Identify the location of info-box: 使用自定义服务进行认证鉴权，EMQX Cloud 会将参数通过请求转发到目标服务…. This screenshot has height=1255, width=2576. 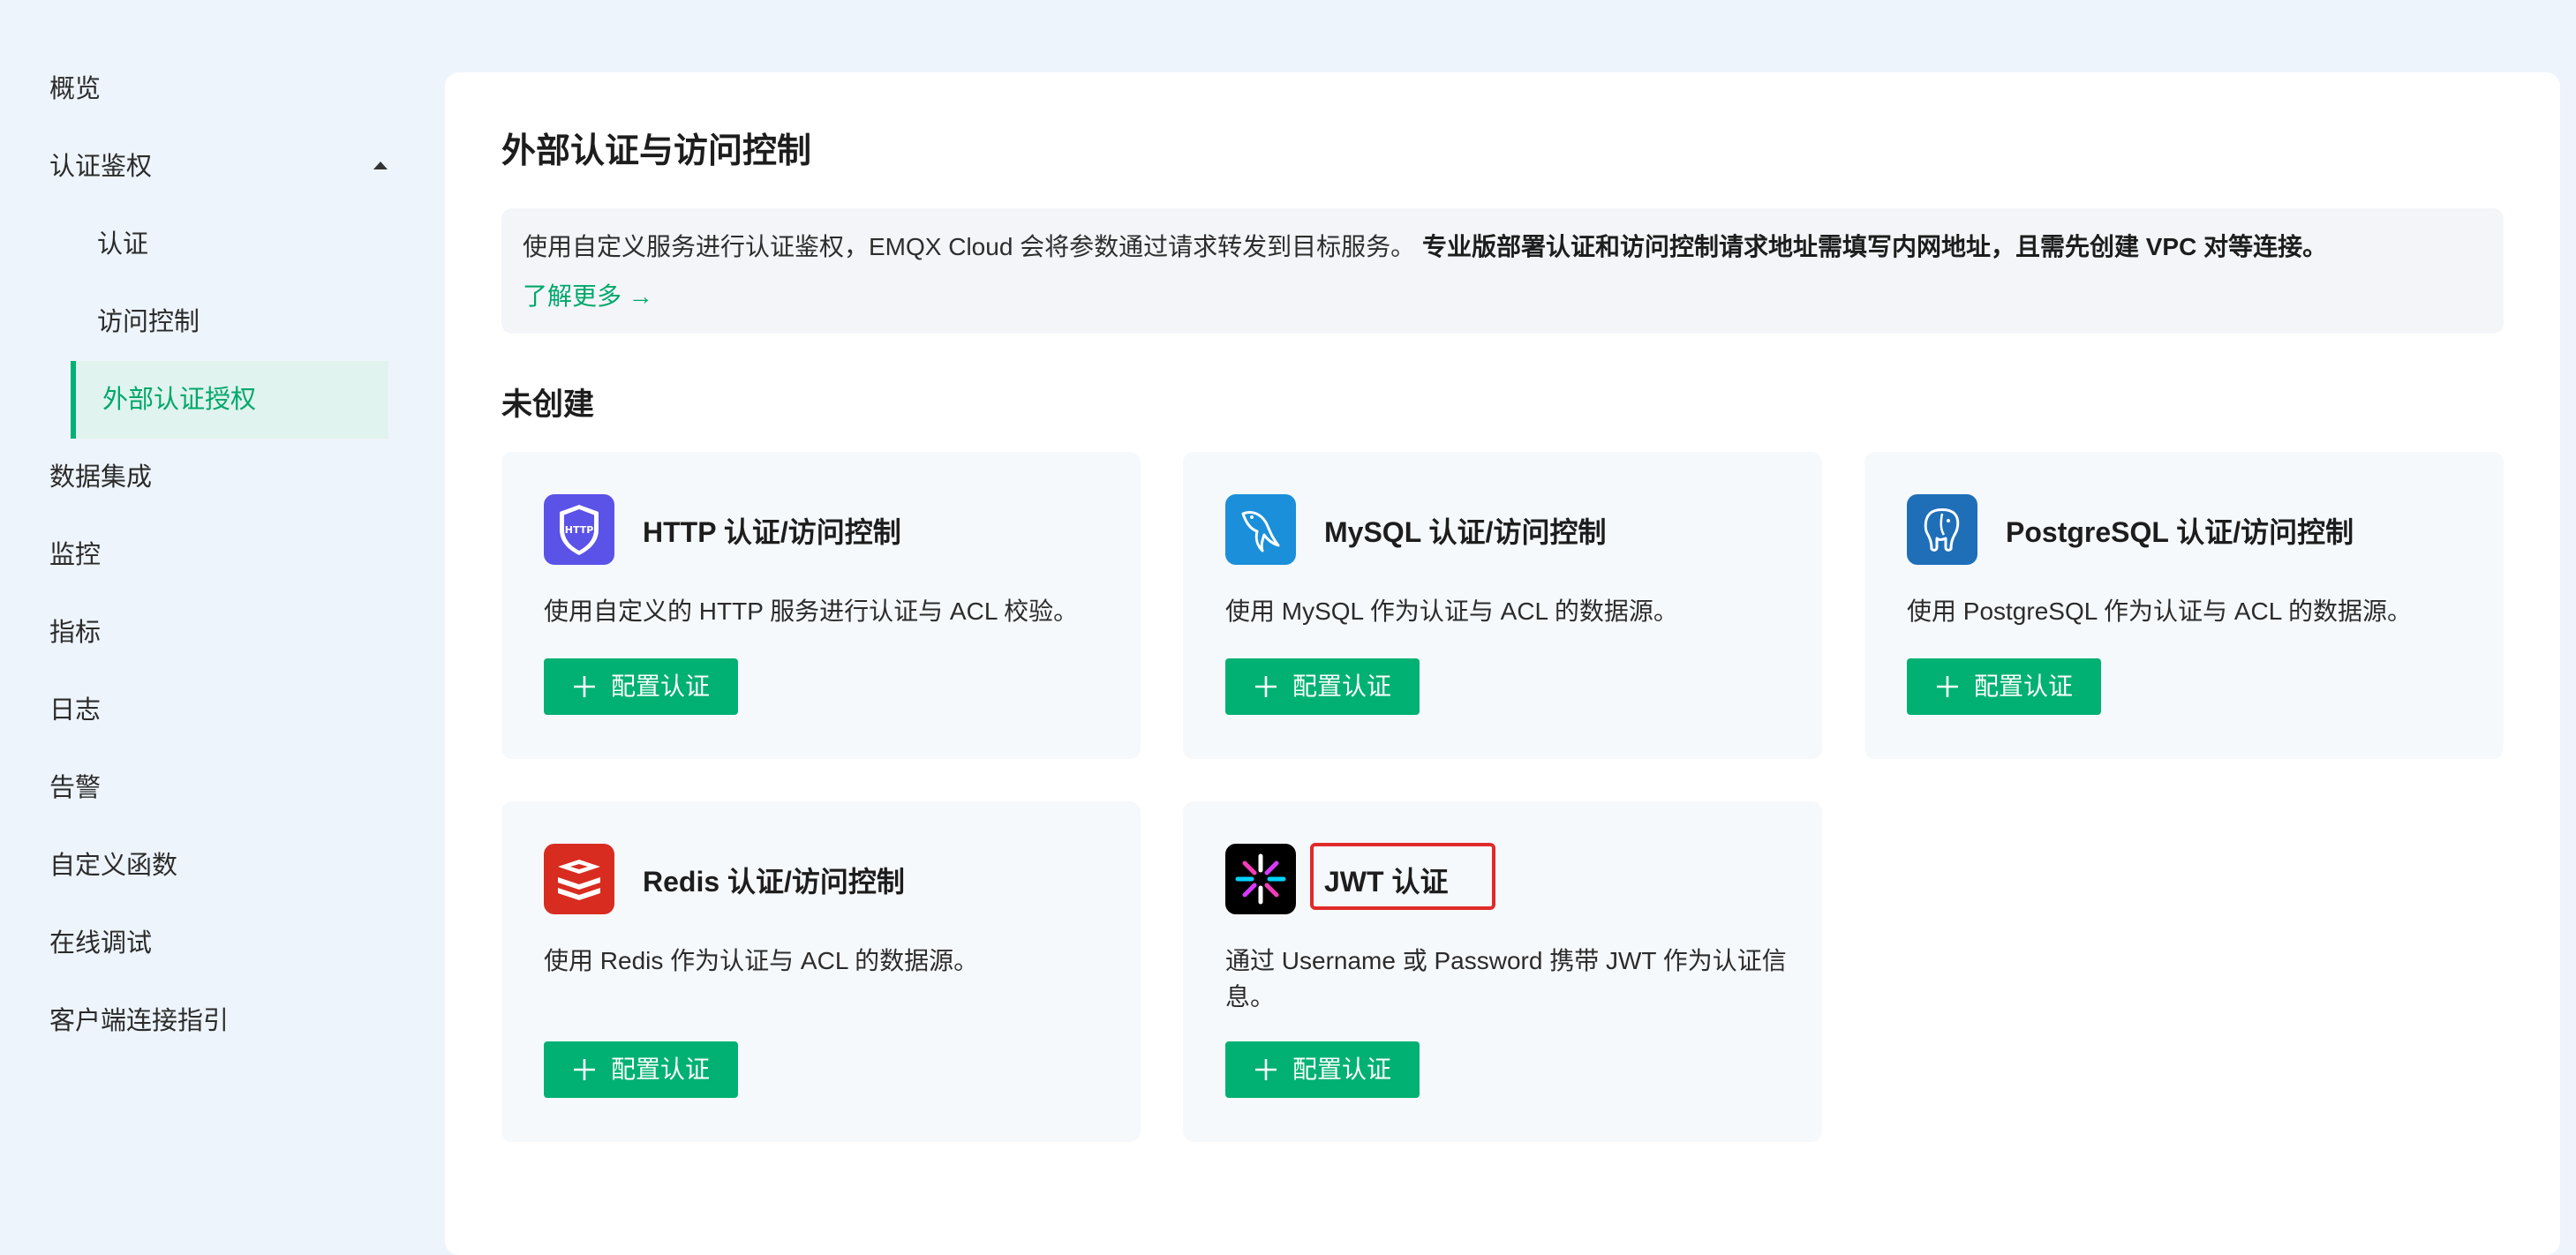
(1503, 271).